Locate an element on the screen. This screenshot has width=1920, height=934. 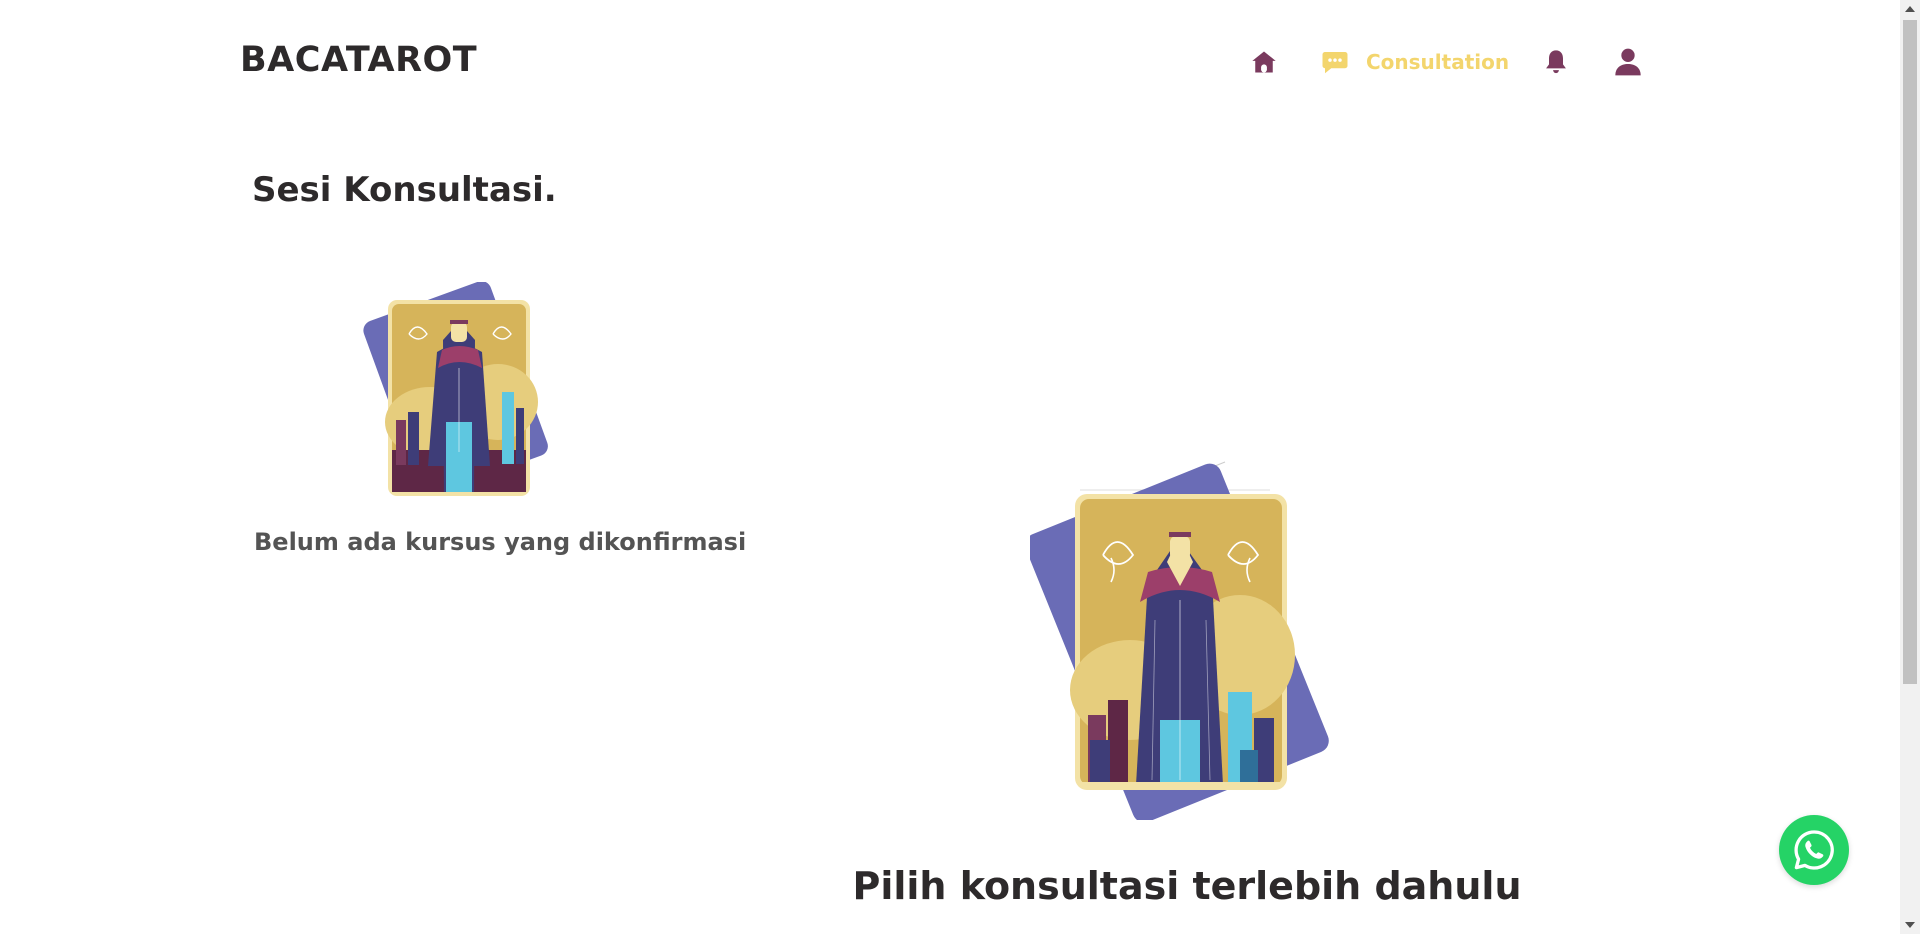
home-icon is located at coordinates (1264, 62).